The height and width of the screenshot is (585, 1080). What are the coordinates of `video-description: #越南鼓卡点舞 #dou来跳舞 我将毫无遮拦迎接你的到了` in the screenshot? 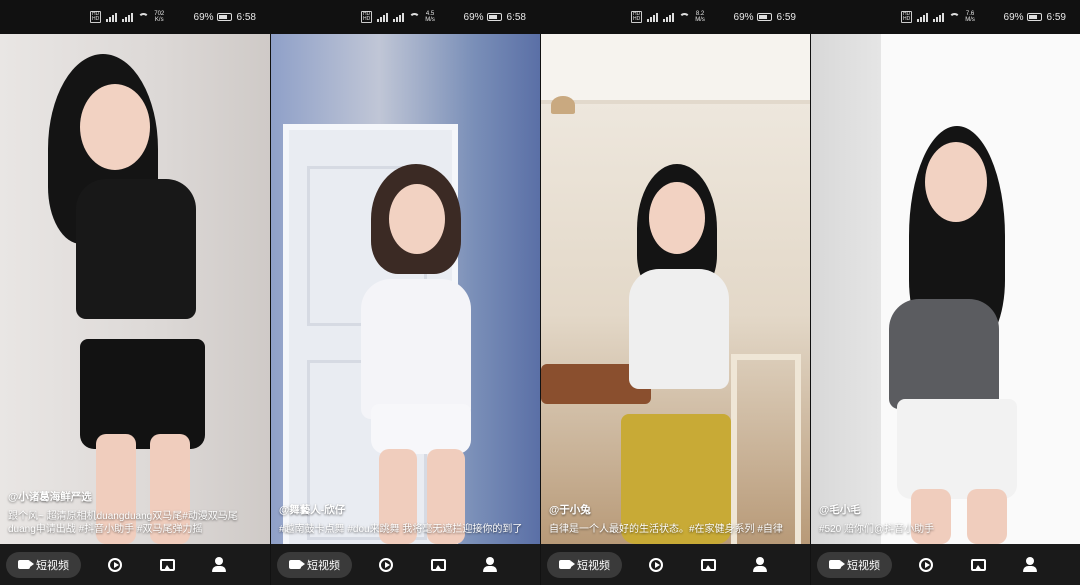 It's located at (401, 529).